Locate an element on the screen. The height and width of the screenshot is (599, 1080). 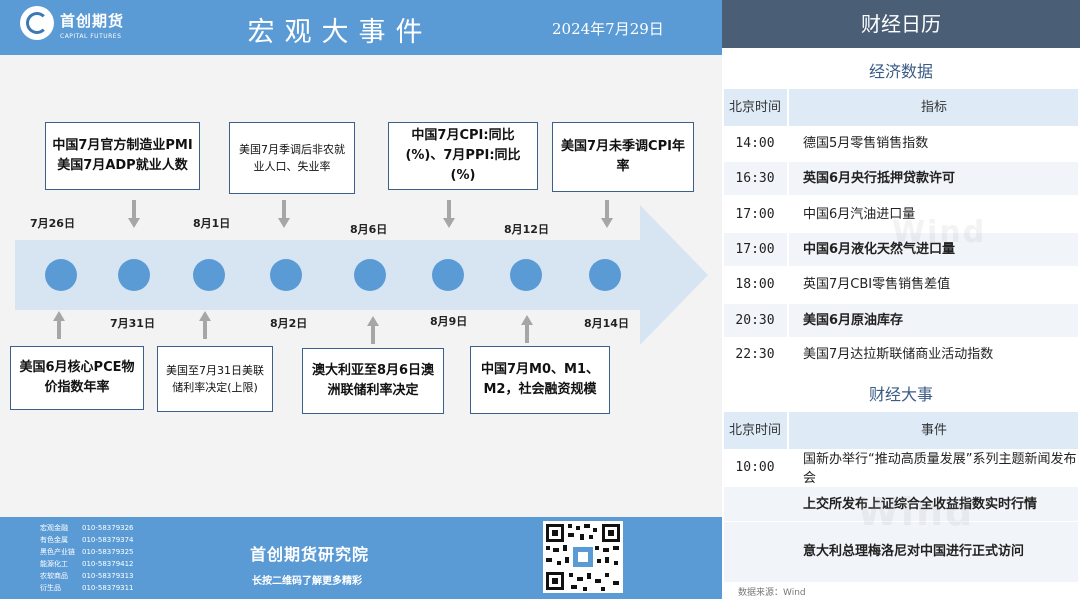
page-title: 宏观大事件 is located at coordinates (340, 32).